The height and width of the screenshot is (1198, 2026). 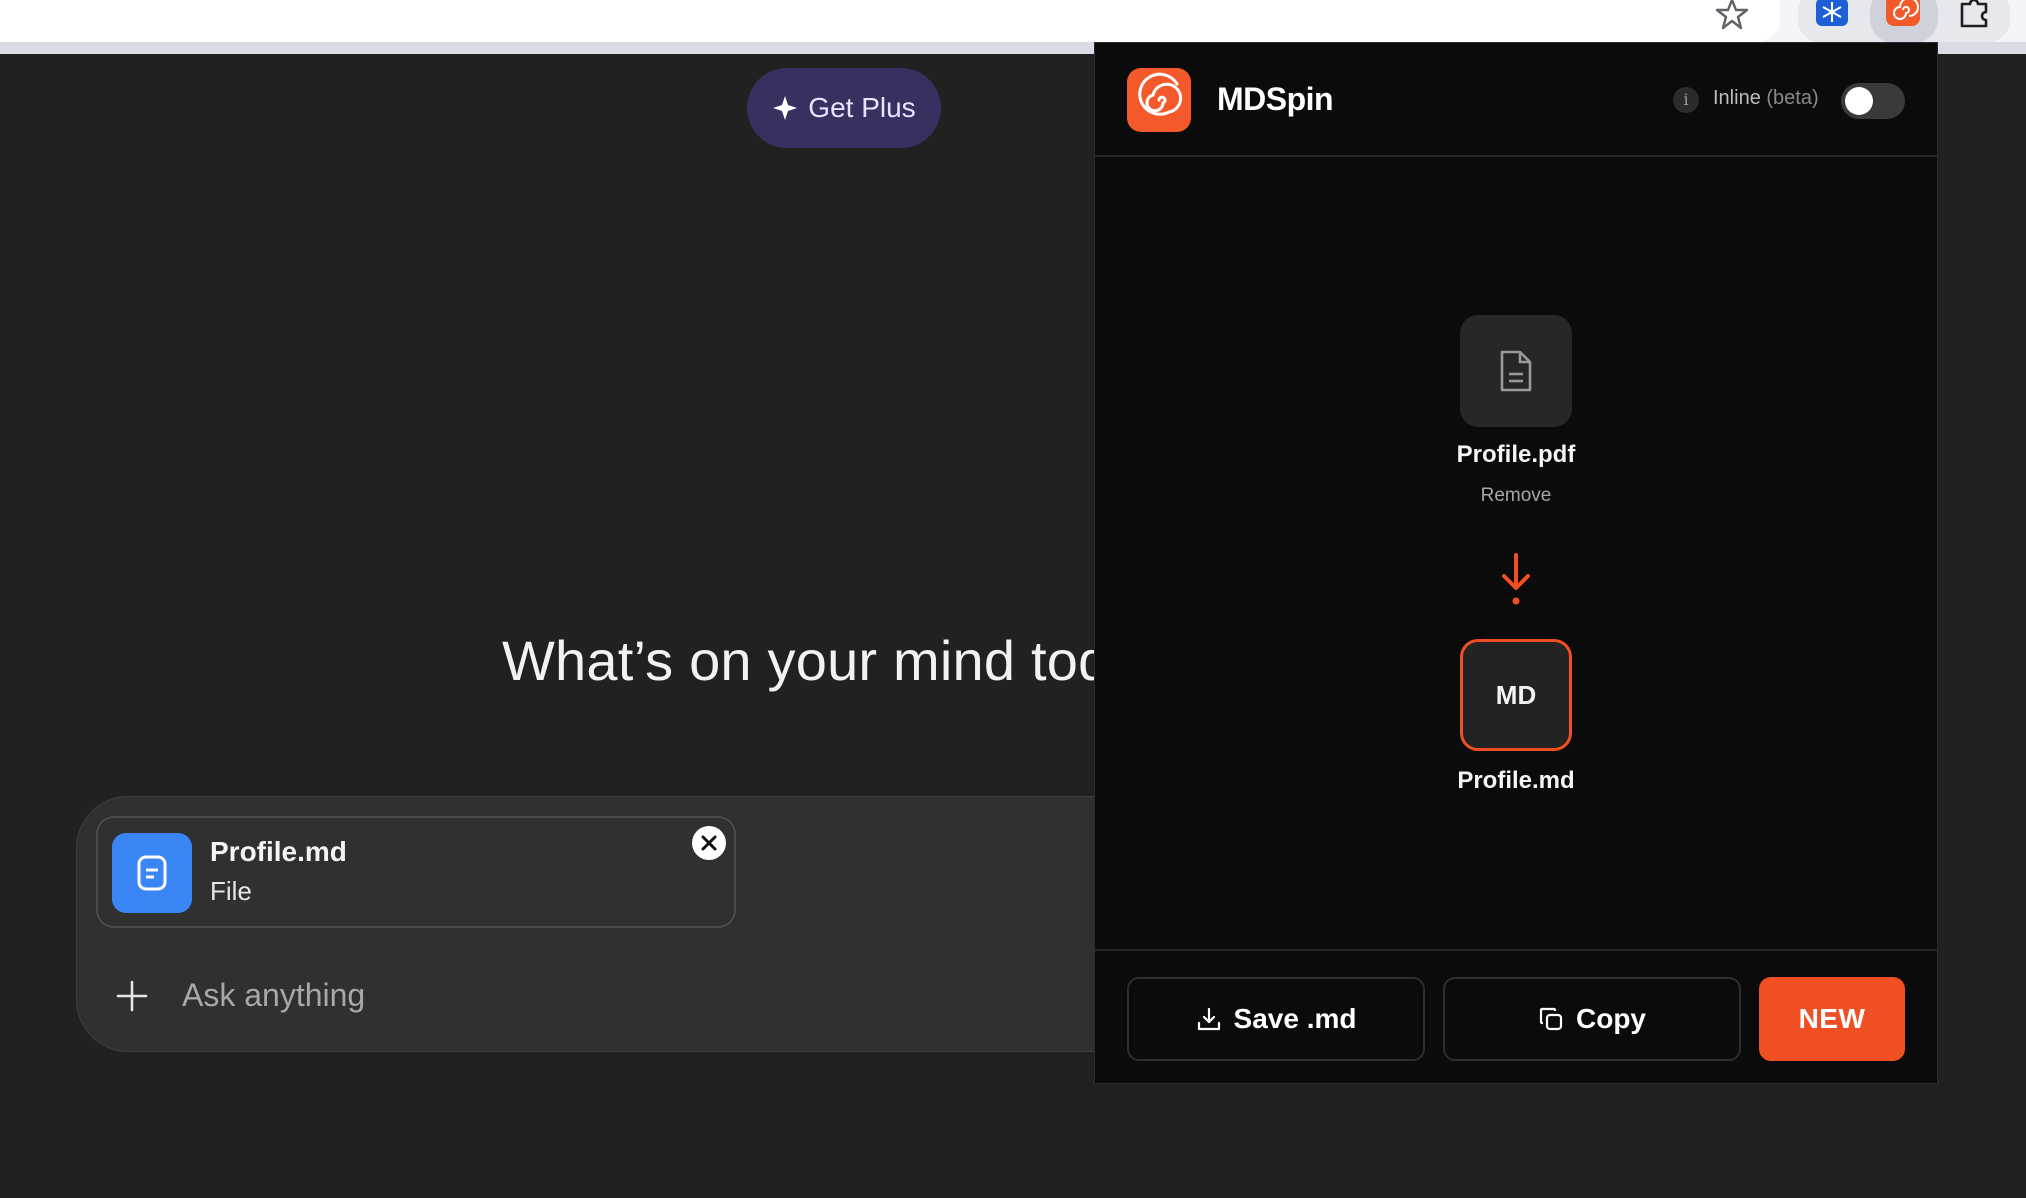 I want to click on sparkle-icon, so click(x=785, y=108).